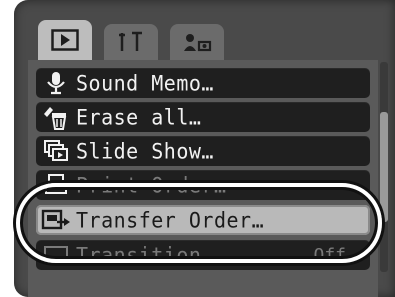 Image resolution: width=395 pixels, height=297 pixels. What do you see at coordinates (203, 255) in the screenshot?
I see `menu-item-transition: Transition Off` at bounding box center [203, 255].